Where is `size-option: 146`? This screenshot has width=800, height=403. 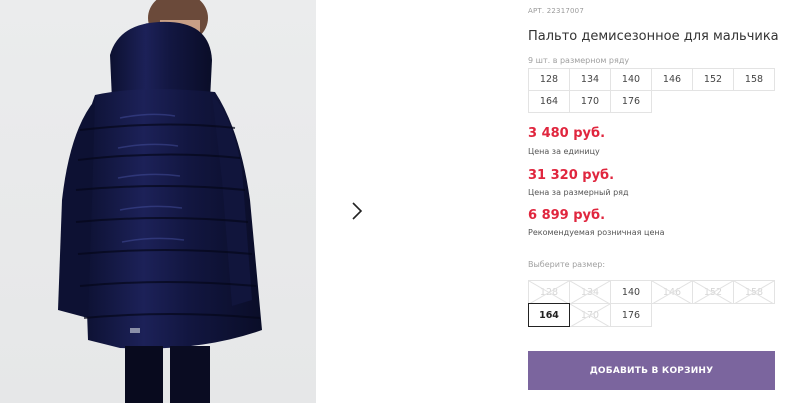
size-option: 146 is located at coordinates (672, 292).